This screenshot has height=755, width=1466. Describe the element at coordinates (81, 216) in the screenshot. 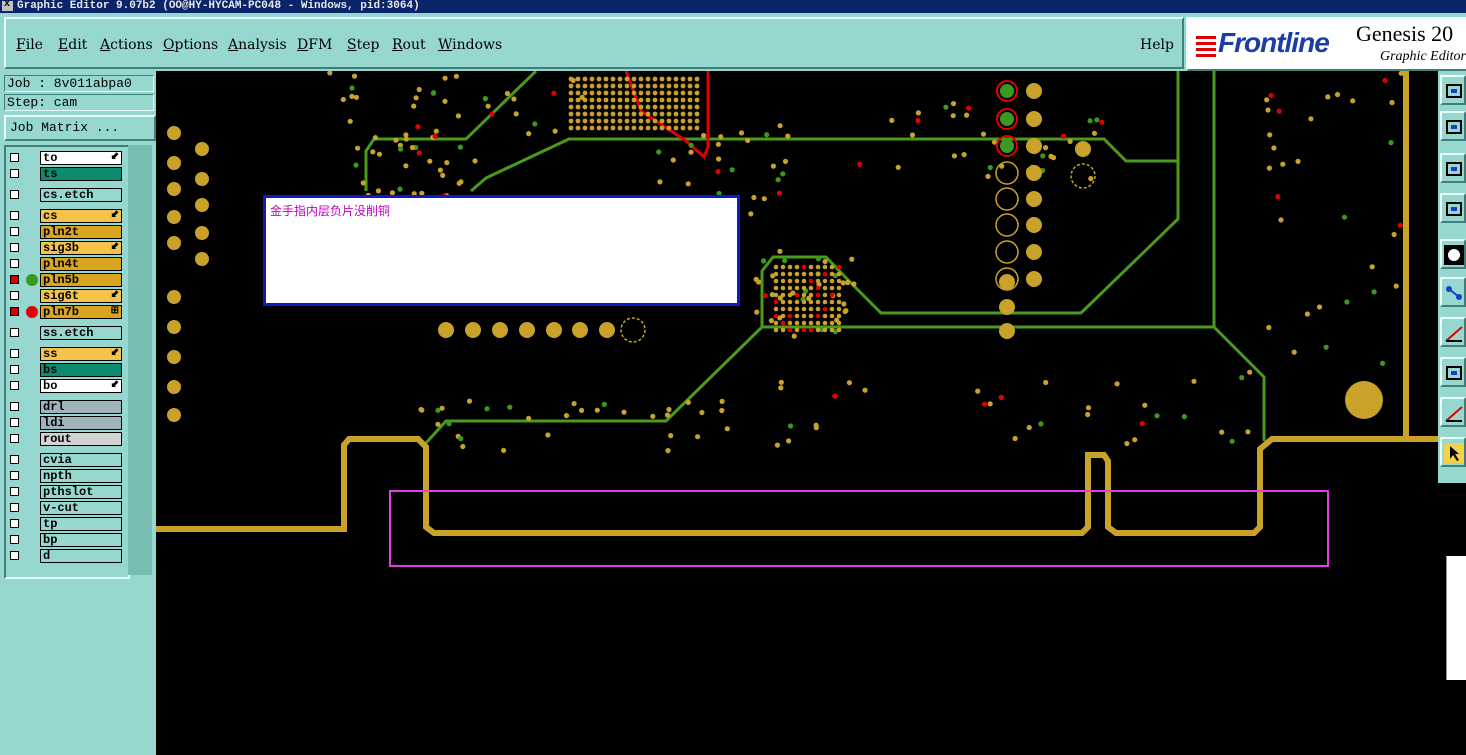

I see `layer-name: cs ⬋` at that location.